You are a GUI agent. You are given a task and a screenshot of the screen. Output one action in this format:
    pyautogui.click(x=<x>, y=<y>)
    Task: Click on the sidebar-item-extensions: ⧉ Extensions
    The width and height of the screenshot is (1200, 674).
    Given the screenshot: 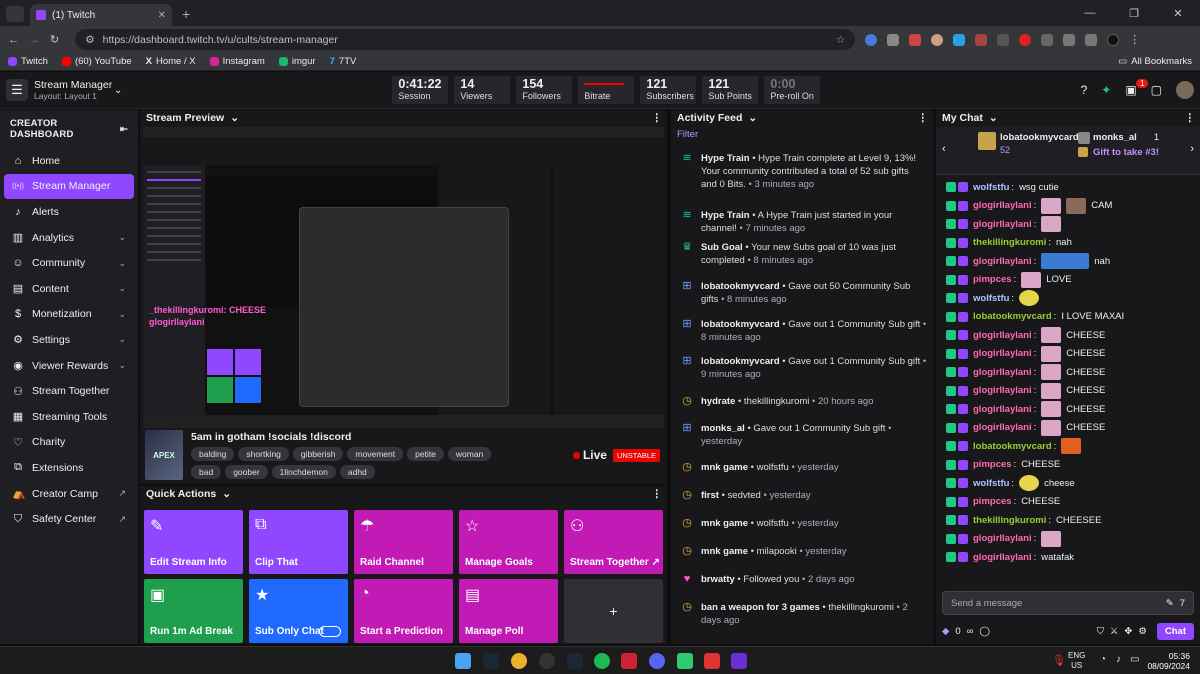 What is the action you would take?
    pyautogui.click(x=69, y=468)
    